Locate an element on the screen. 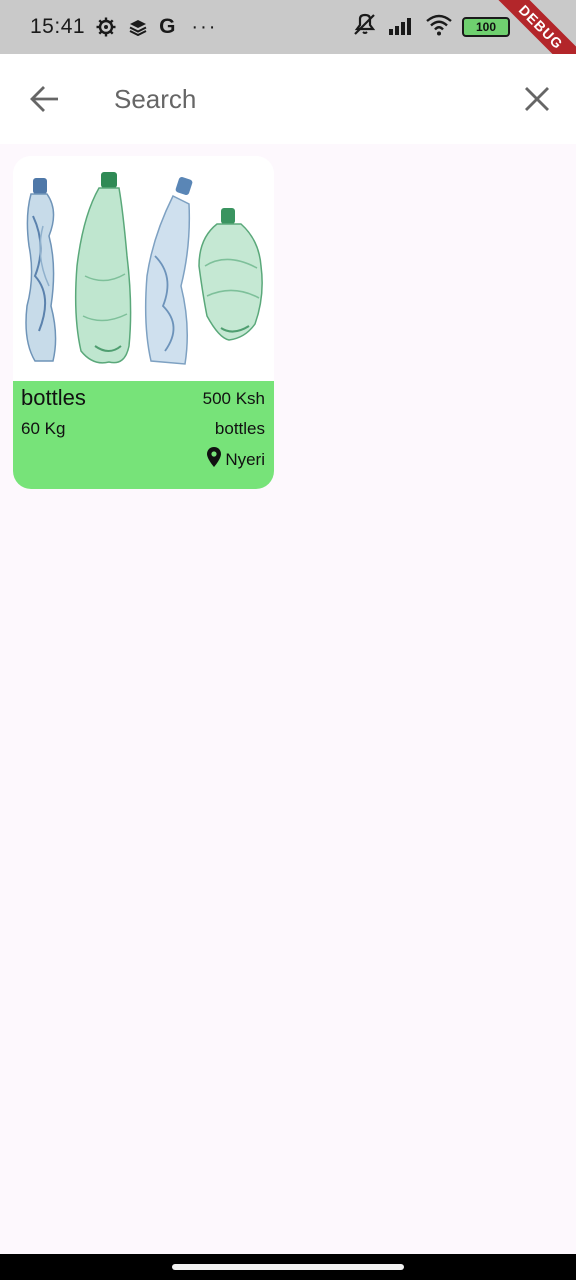 This screenshot has height=1280, width=576. home-indicator is located at coordinates (288, 1267).